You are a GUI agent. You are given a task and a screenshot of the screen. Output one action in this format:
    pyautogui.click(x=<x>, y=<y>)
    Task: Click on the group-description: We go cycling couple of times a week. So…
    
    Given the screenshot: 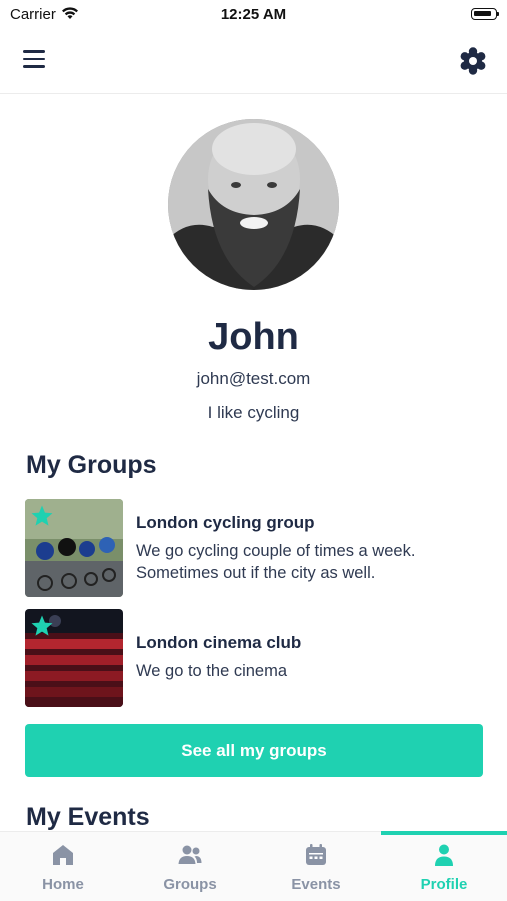 What is the action you would take?
    pyautogui.click(x=276, y=562)
    